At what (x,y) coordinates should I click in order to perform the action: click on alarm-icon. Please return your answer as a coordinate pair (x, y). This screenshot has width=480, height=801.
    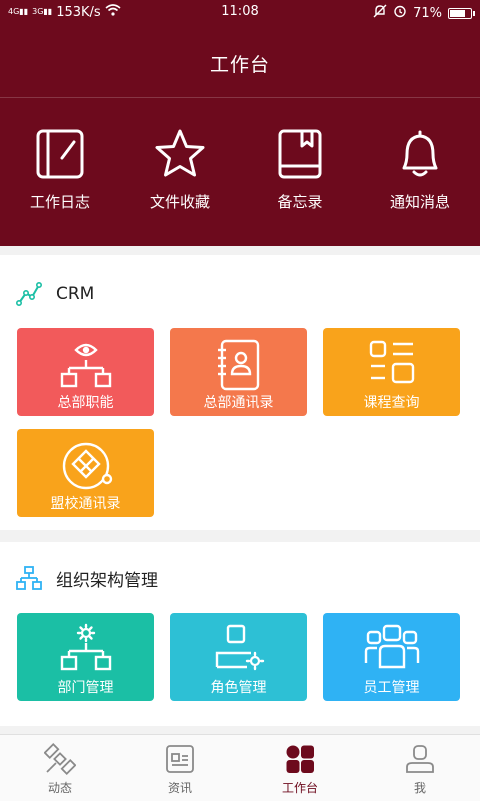
    Looking at the image, I should click on (400, 13).